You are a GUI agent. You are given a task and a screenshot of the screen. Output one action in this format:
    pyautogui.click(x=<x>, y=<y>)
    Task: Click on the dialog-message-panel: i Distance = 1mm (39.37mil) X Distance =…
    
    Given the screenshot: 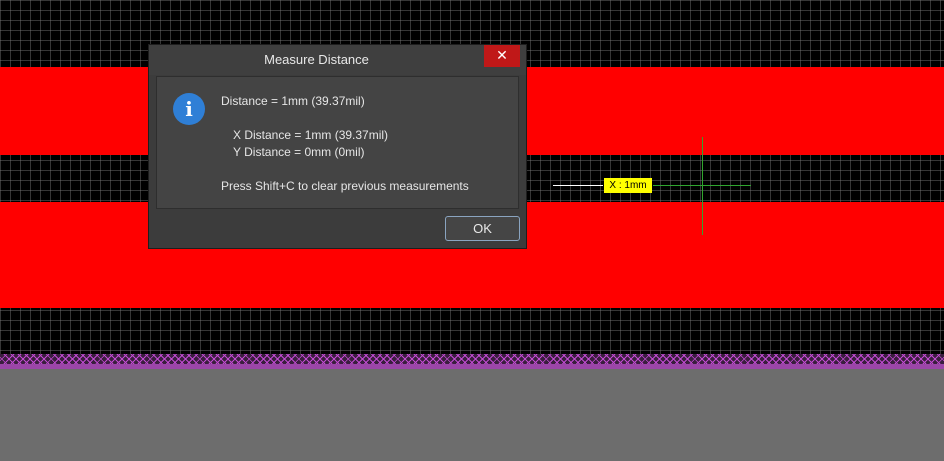 What is the action you would take?
    pyautogui.click(x=337, y=142)
    